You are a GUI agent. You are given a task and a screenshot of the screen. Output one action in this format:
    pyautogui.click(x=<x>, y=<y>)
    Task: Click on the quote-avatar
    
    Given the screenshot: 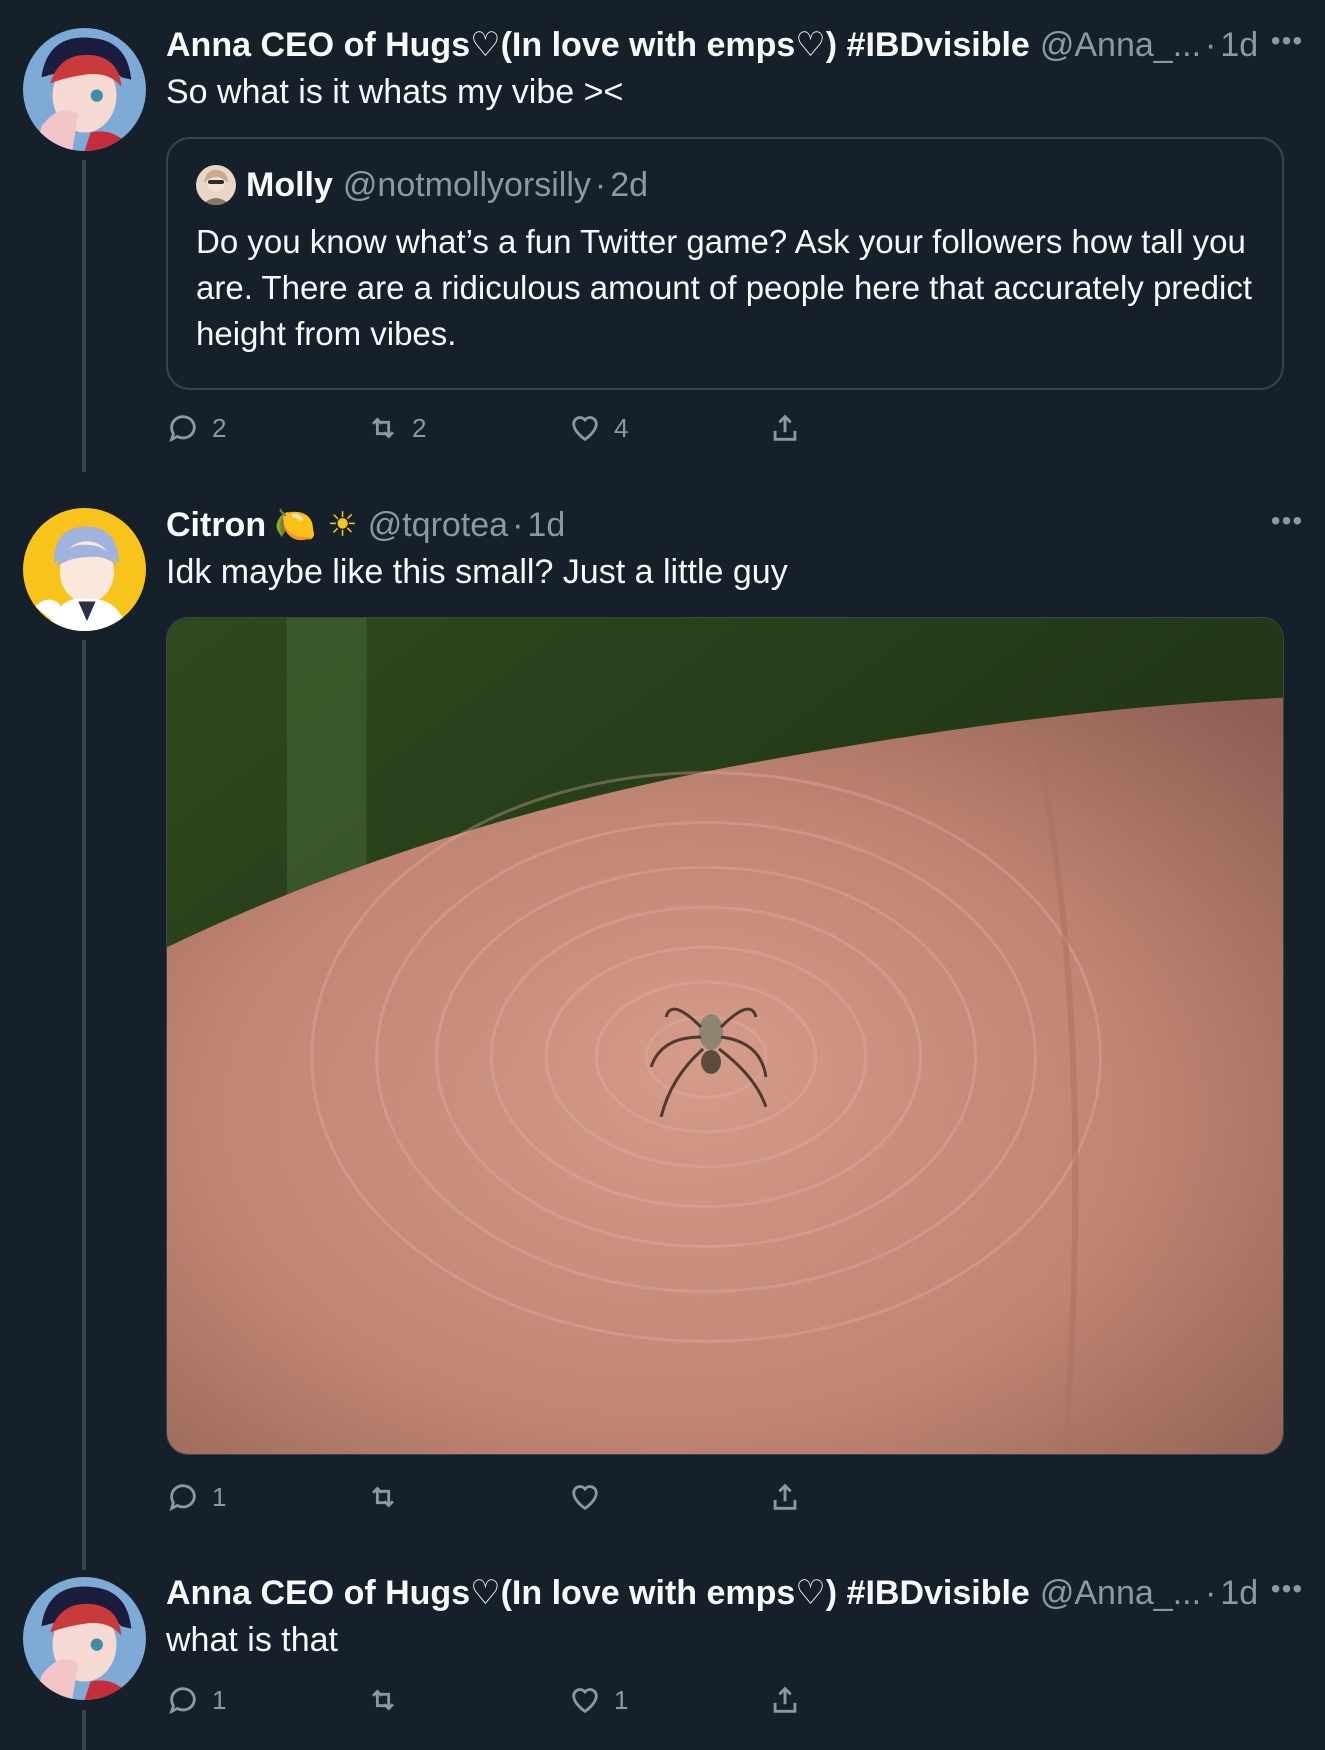 What is the action you would take?
    pyautogui.click(x=216, y=185)
    